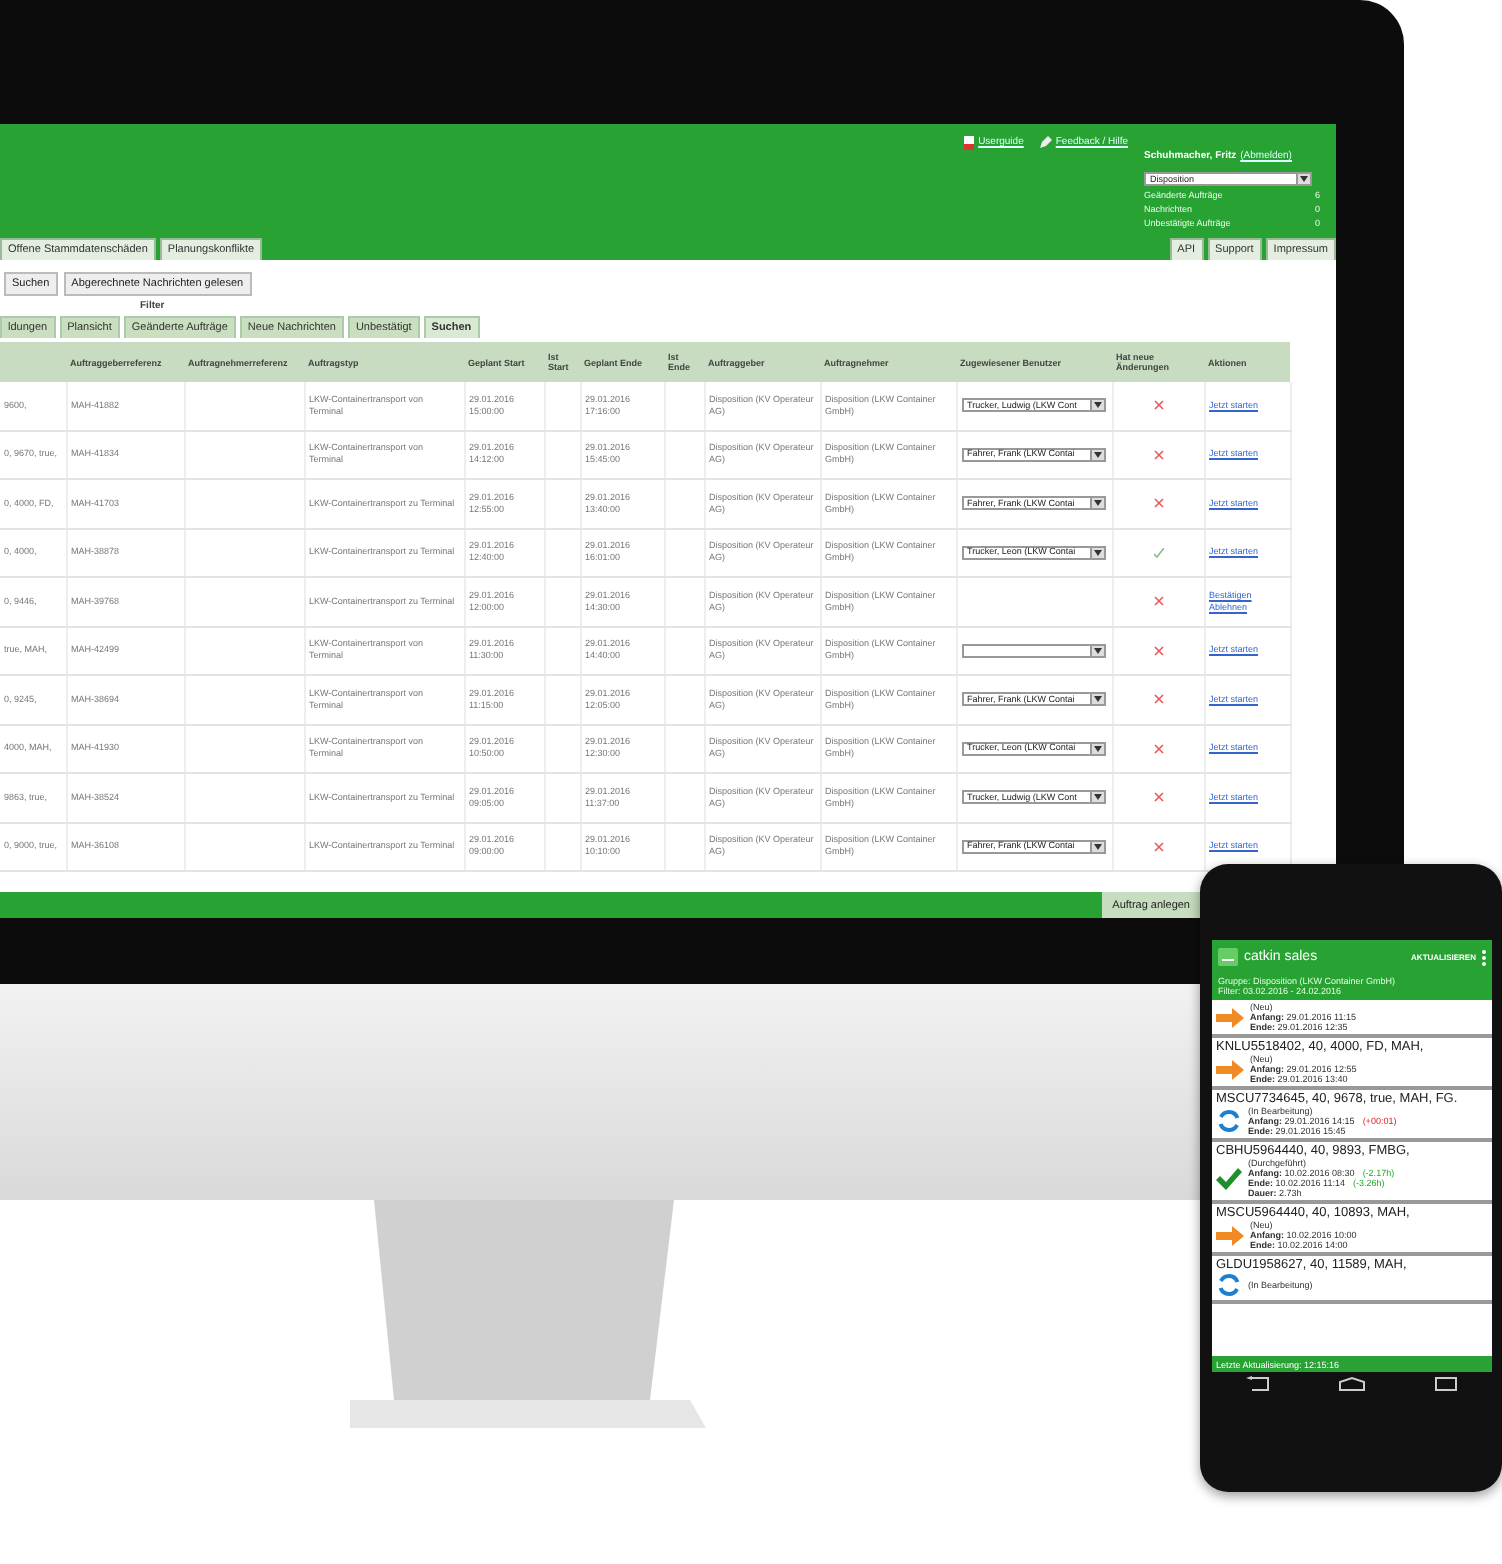 This screenshot has width=1502, height=1564. I want to click on document-icon, so click(969, 142).